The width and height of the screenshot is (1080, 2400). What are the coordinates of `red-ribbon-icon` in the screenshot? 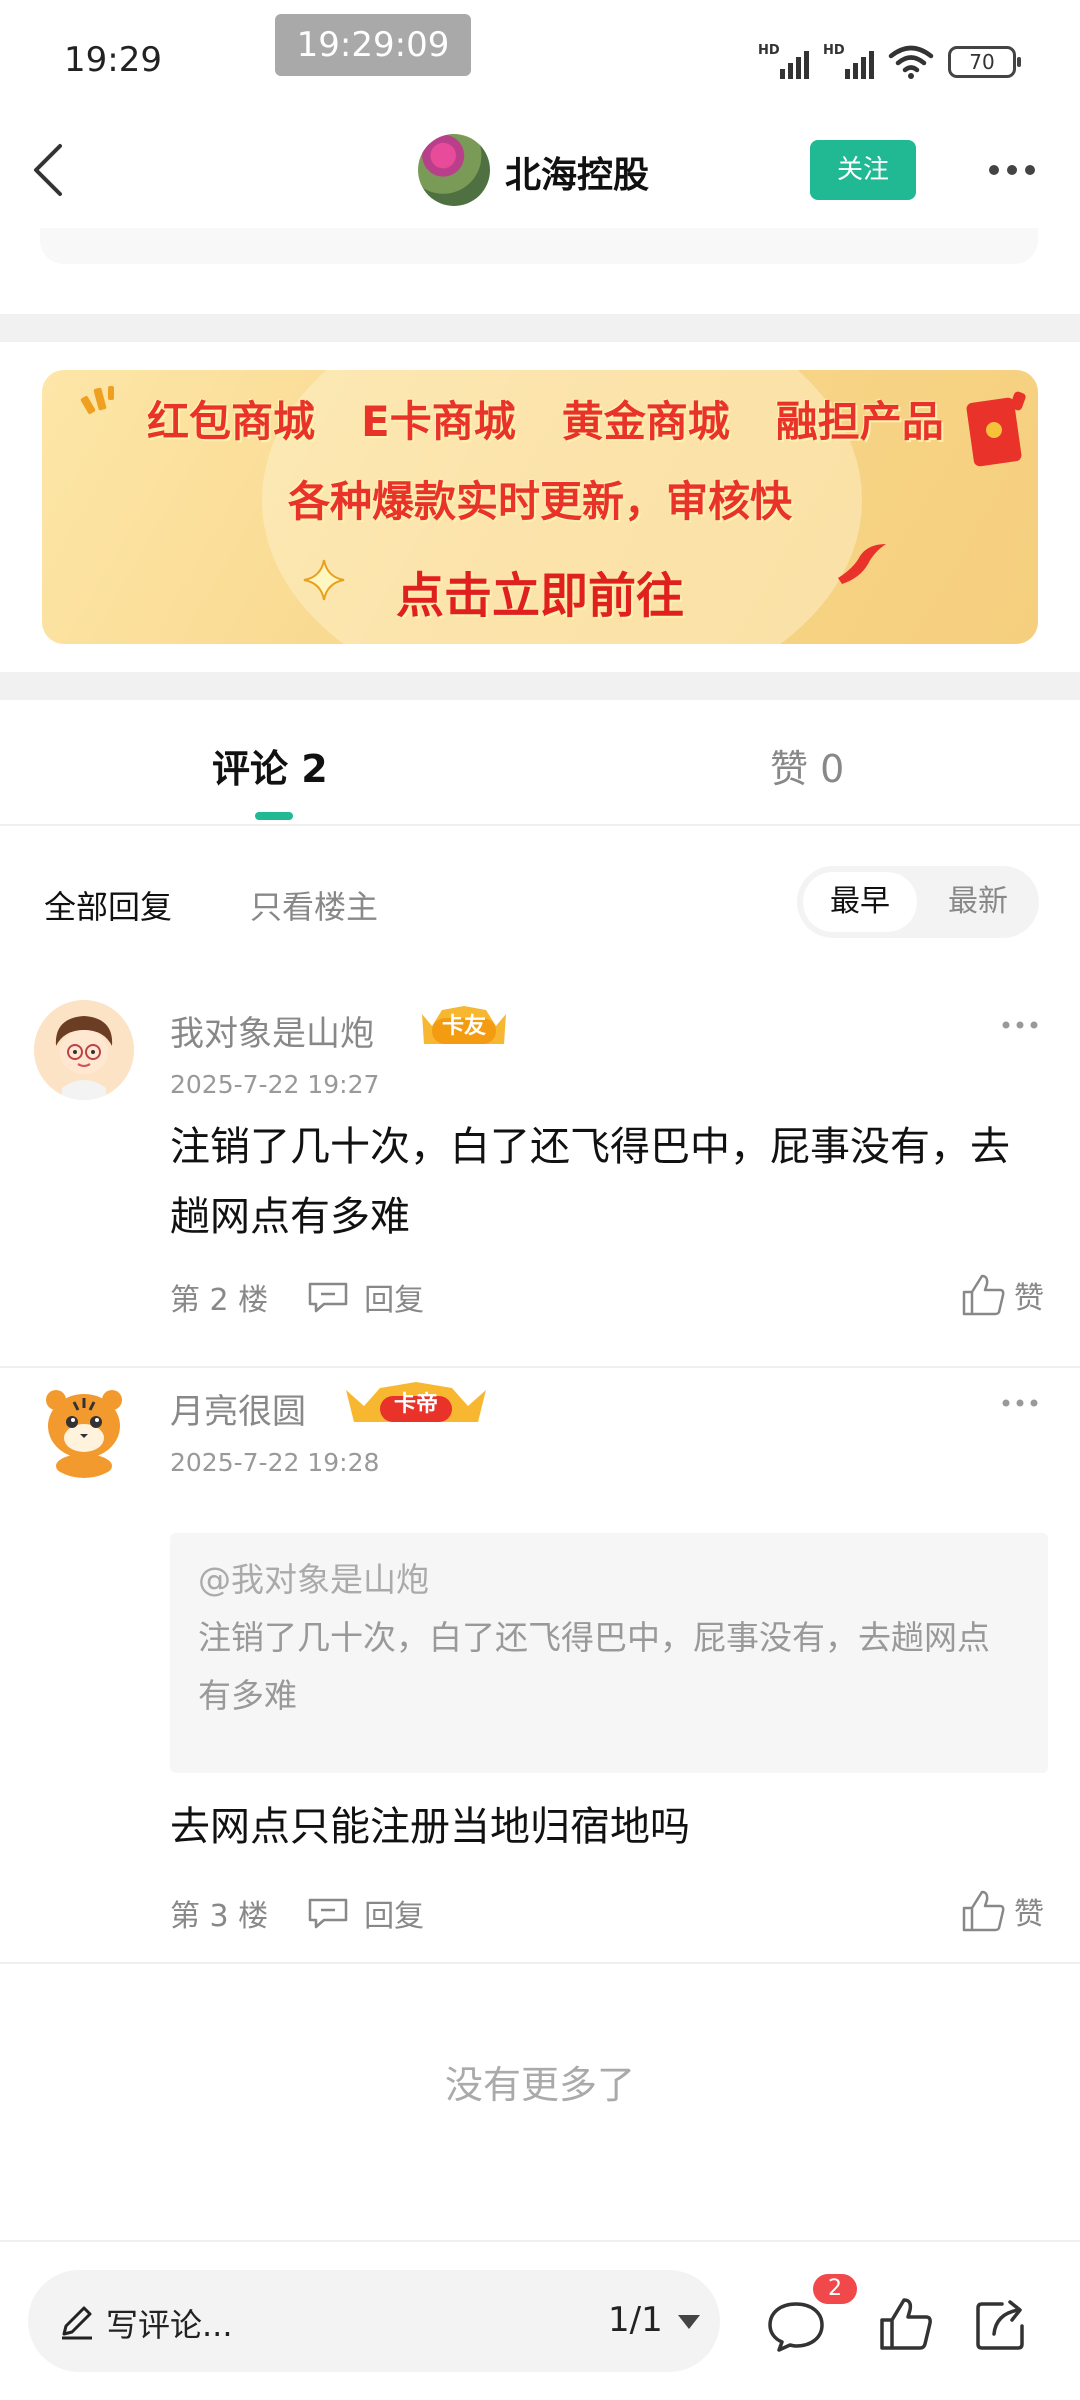 It's located at (862, 564).